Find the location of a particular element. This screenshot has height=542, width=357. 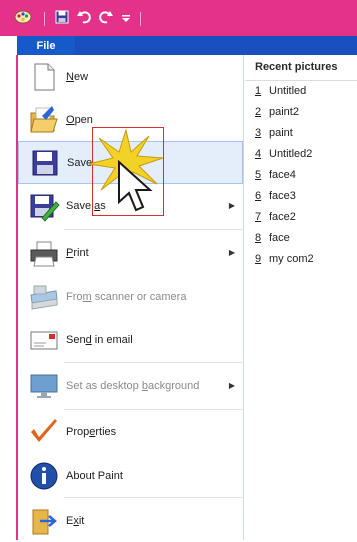

menu-item-about-paint: About Paint is located at coordinates (130, 475).